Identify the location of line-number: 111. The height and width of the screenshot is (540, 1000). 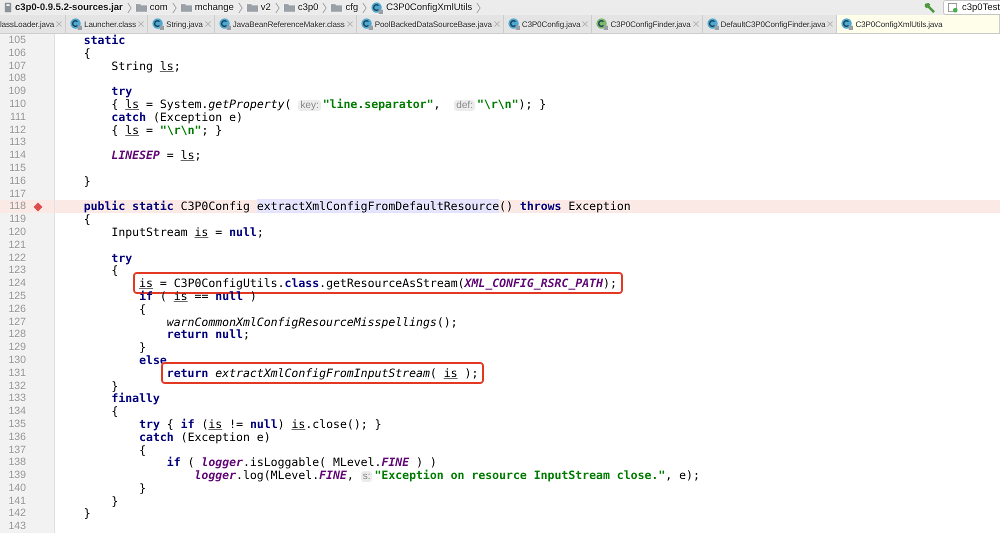
(17, 117).